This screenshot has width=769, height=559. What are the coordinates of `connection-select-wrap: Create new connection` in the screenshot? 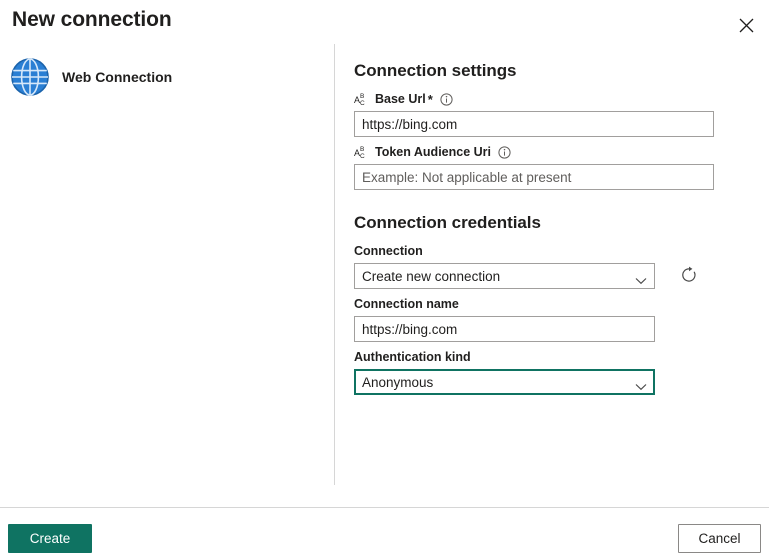 It's located at (504, 276).